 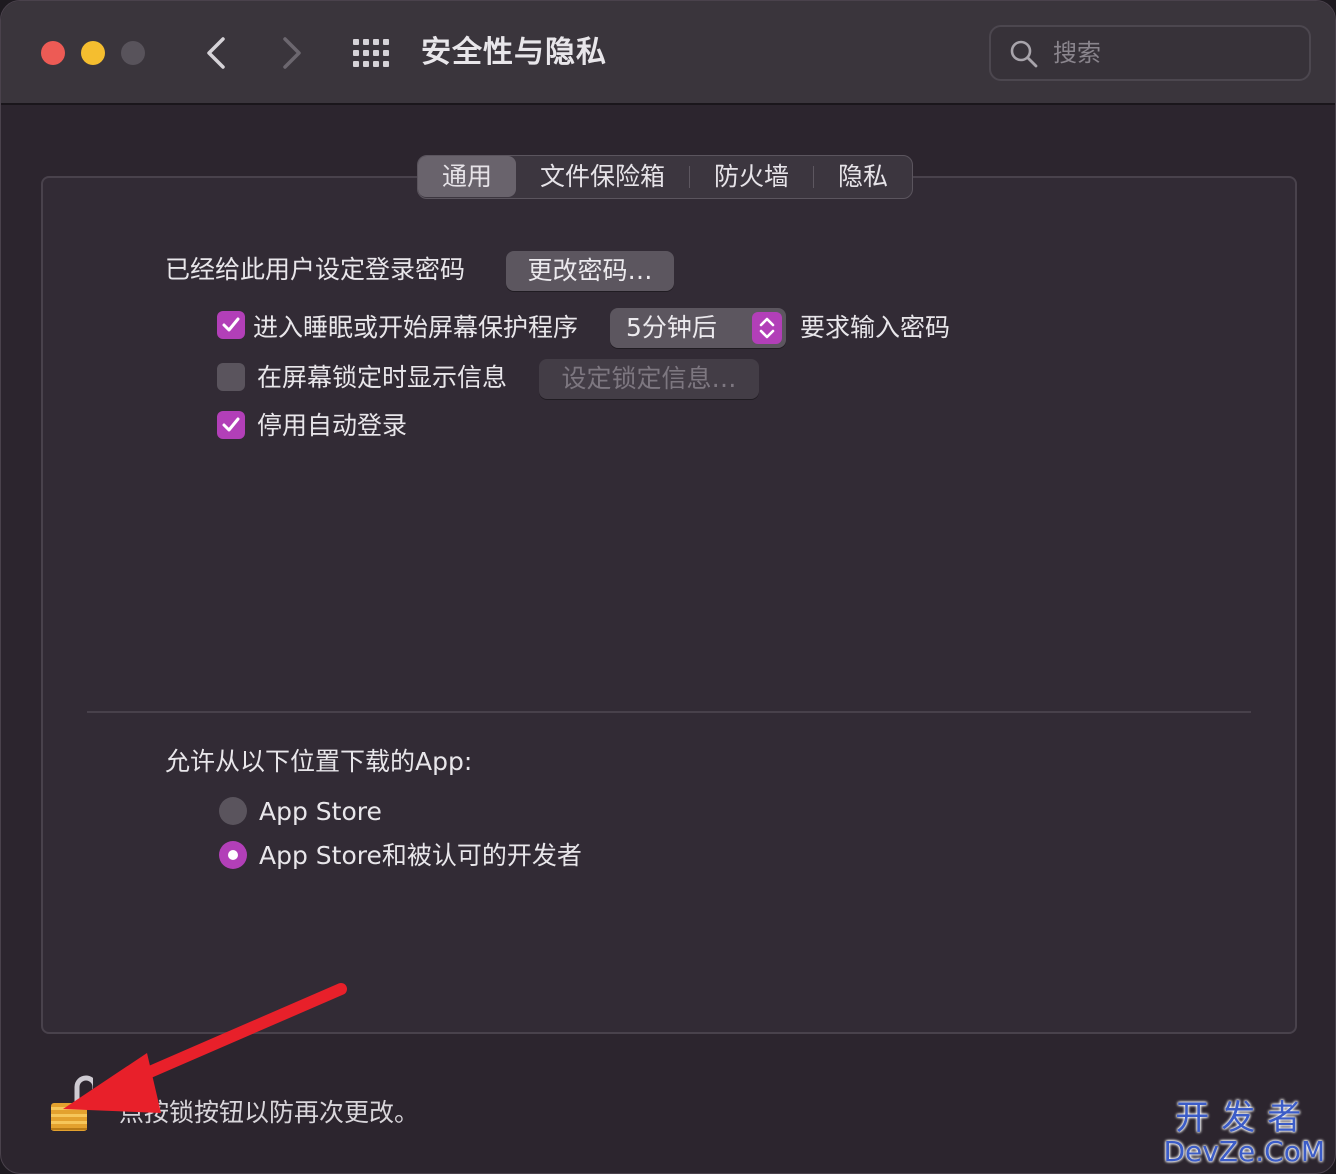 I want to click on lock-hint-text: 点按锁按钮以防再次更改。, so click(x=269, y=1112).